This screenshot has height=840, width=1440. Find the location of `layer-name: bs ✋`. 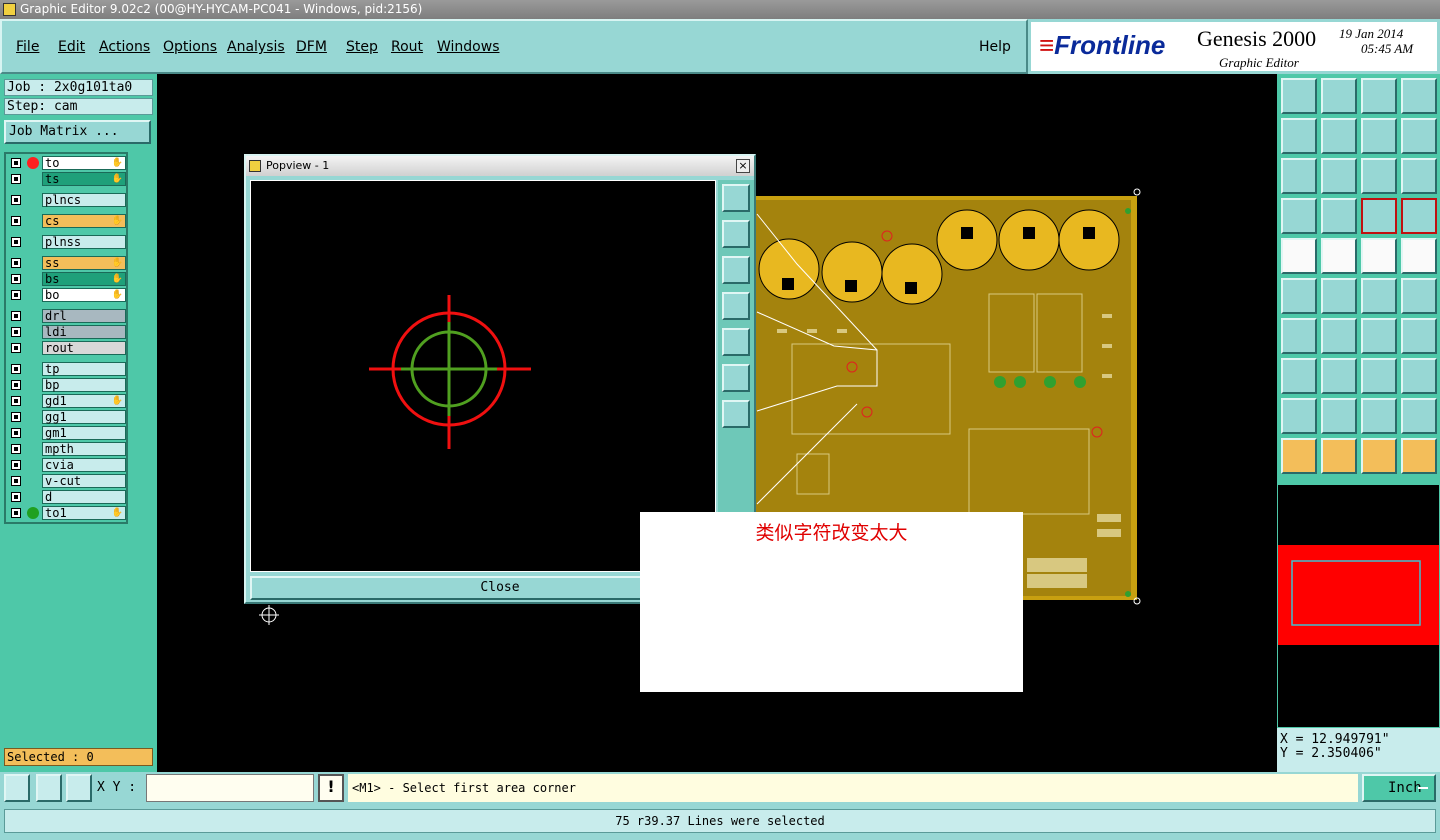

layer-name: bs ✋ is located at coordinates (84, 279).